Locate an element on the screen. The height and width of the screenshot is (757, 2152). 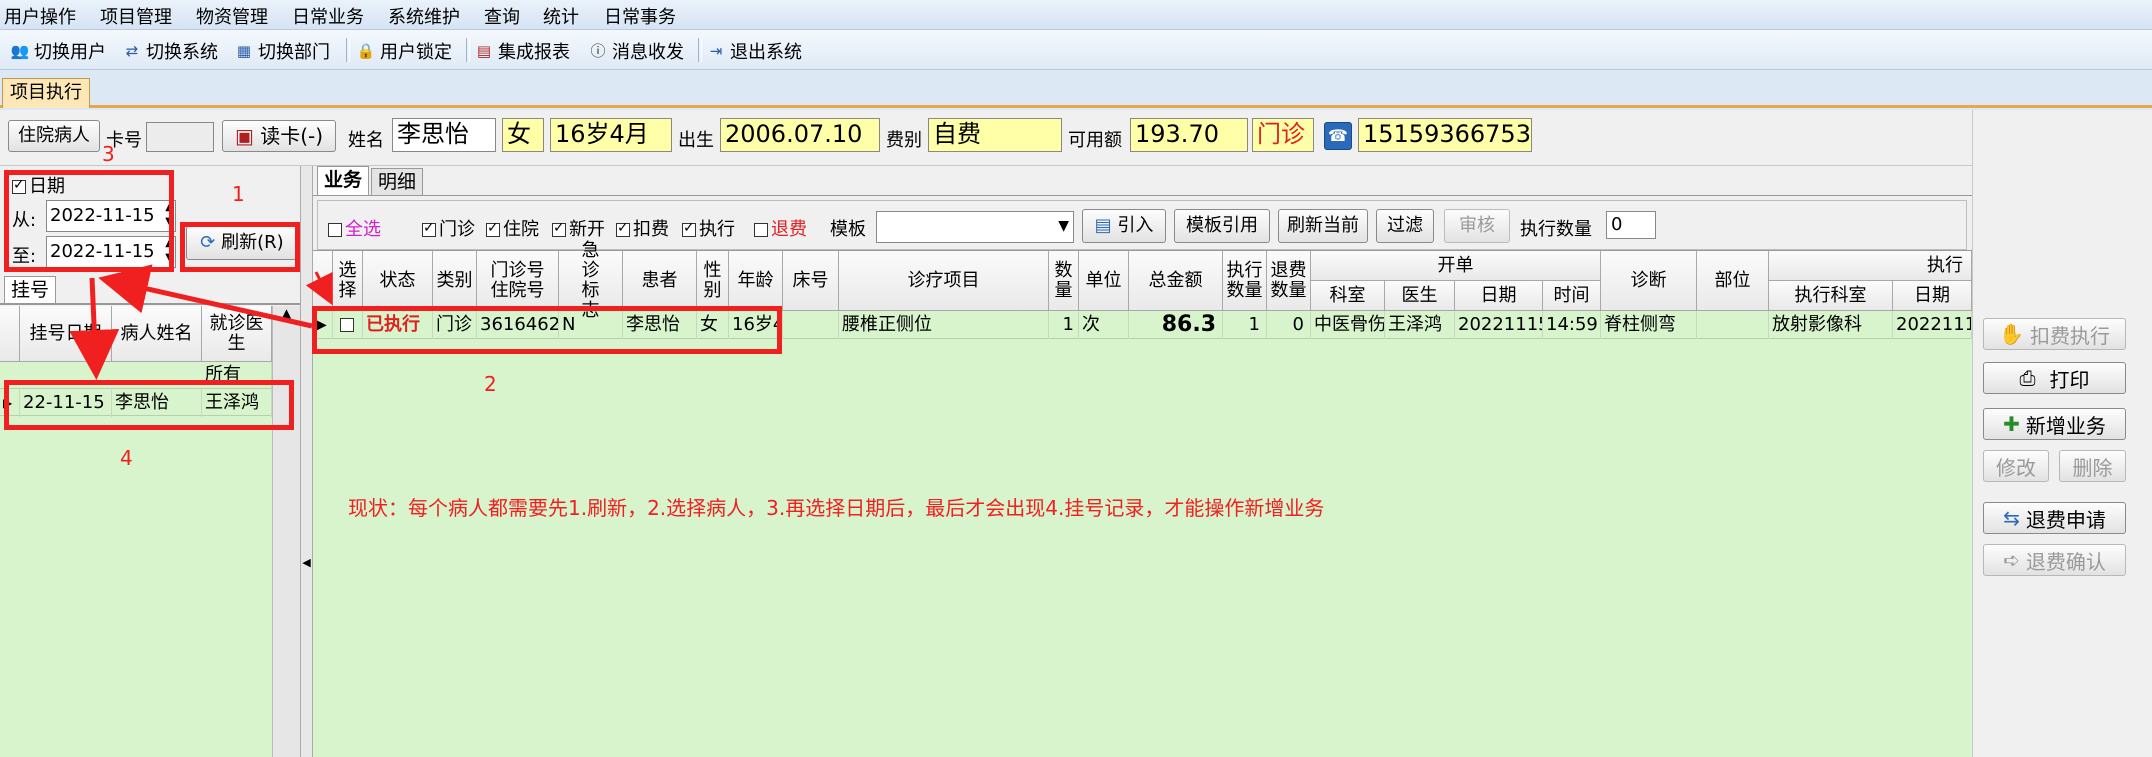
arrow-date-to-registration is located at coordinates (94, 328).